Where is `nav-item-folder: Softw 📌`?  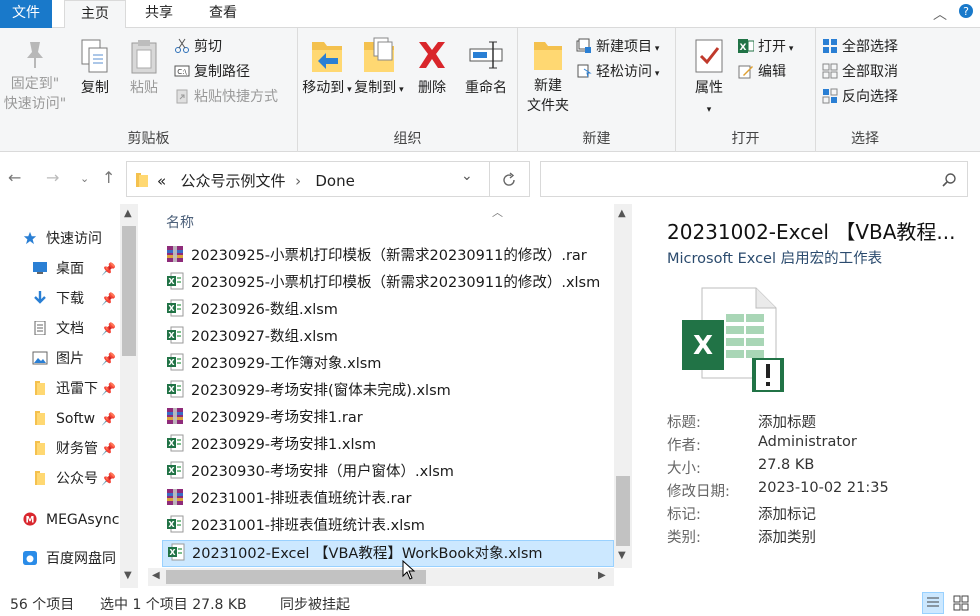 nav-item-folder: Softw 📌 is located at coordinates (74, 419).